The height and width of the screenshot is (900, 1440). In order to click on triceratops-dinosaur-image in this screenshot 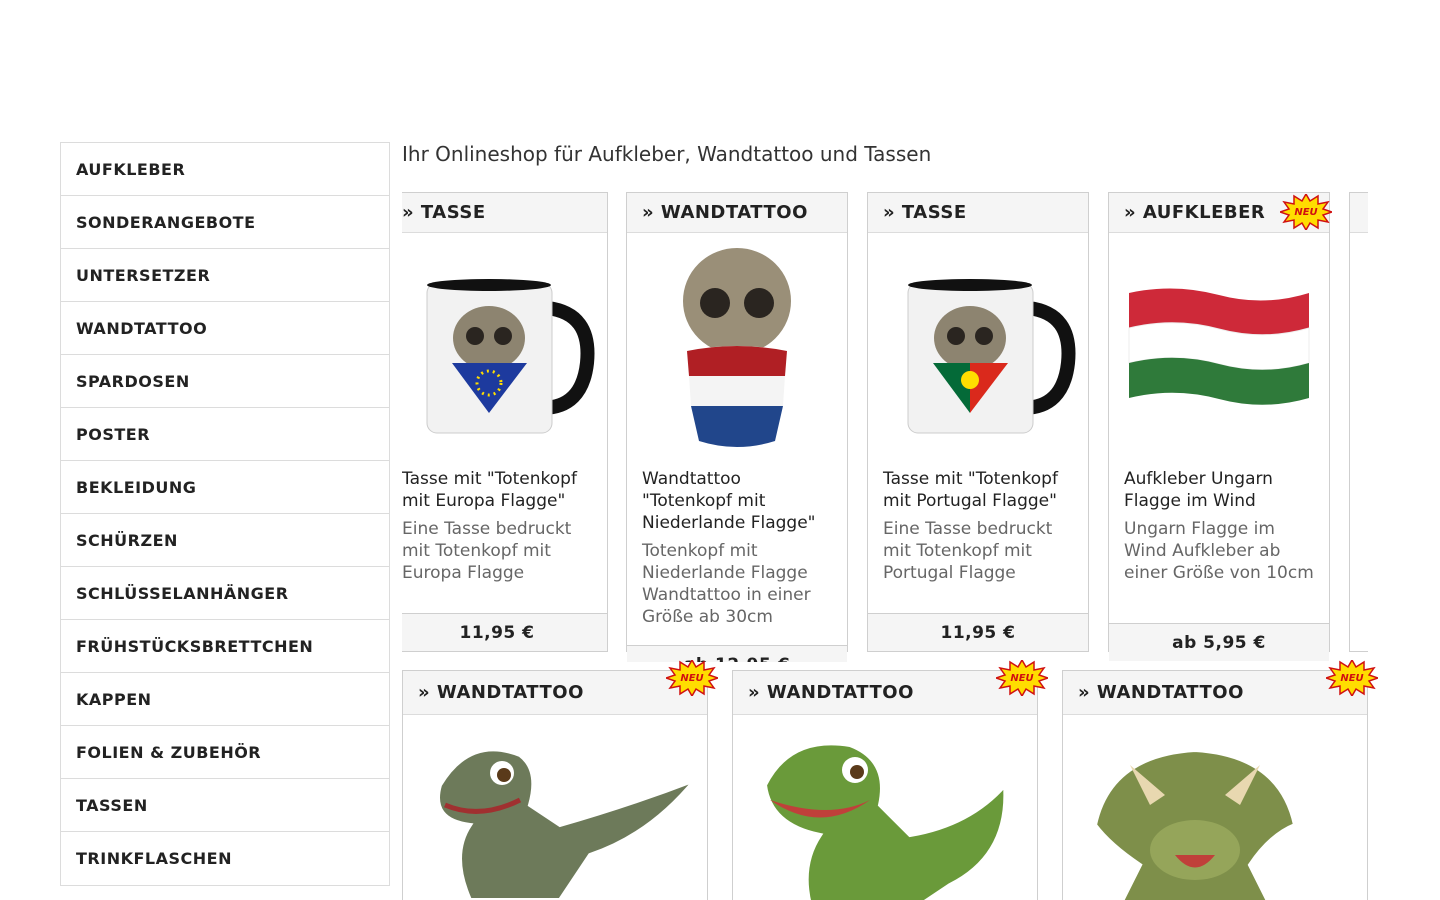, I will do `click(1215, 807)`.